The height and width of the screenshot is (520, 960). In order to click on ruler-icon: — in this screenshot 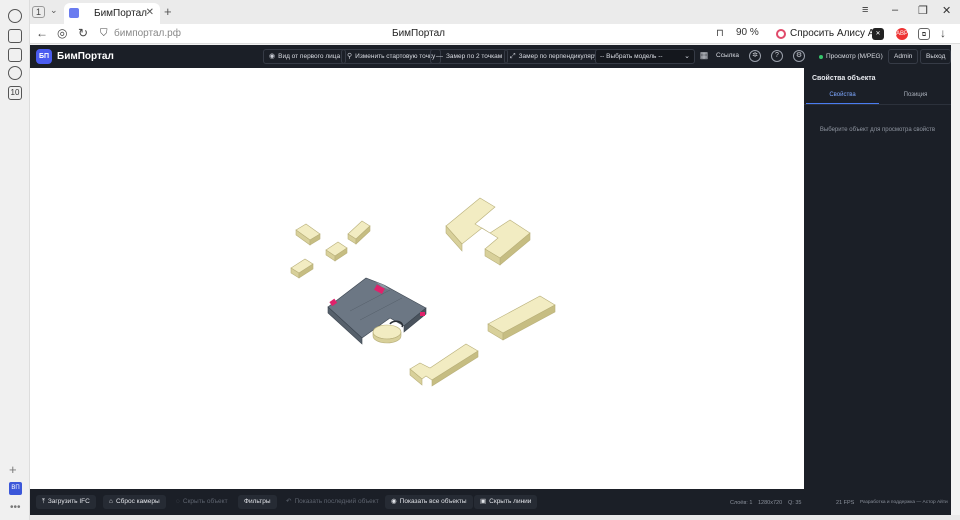, I will do `click(439, 56)`.